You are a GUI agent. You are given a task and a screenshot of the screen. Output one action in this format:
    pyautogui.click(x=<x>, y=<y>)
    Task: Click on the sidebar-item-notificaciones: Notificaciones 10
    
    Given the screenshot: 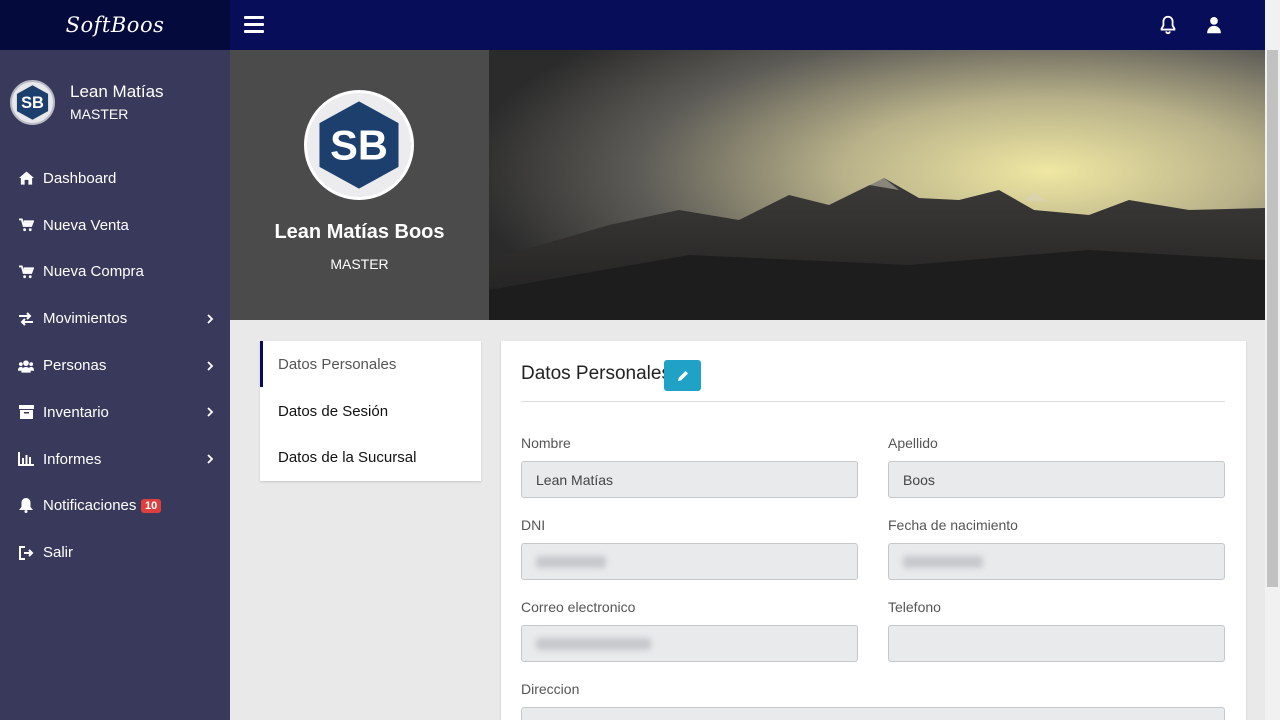 What is the action you would take?
    pyautogui.click(x=115, y=506)
    